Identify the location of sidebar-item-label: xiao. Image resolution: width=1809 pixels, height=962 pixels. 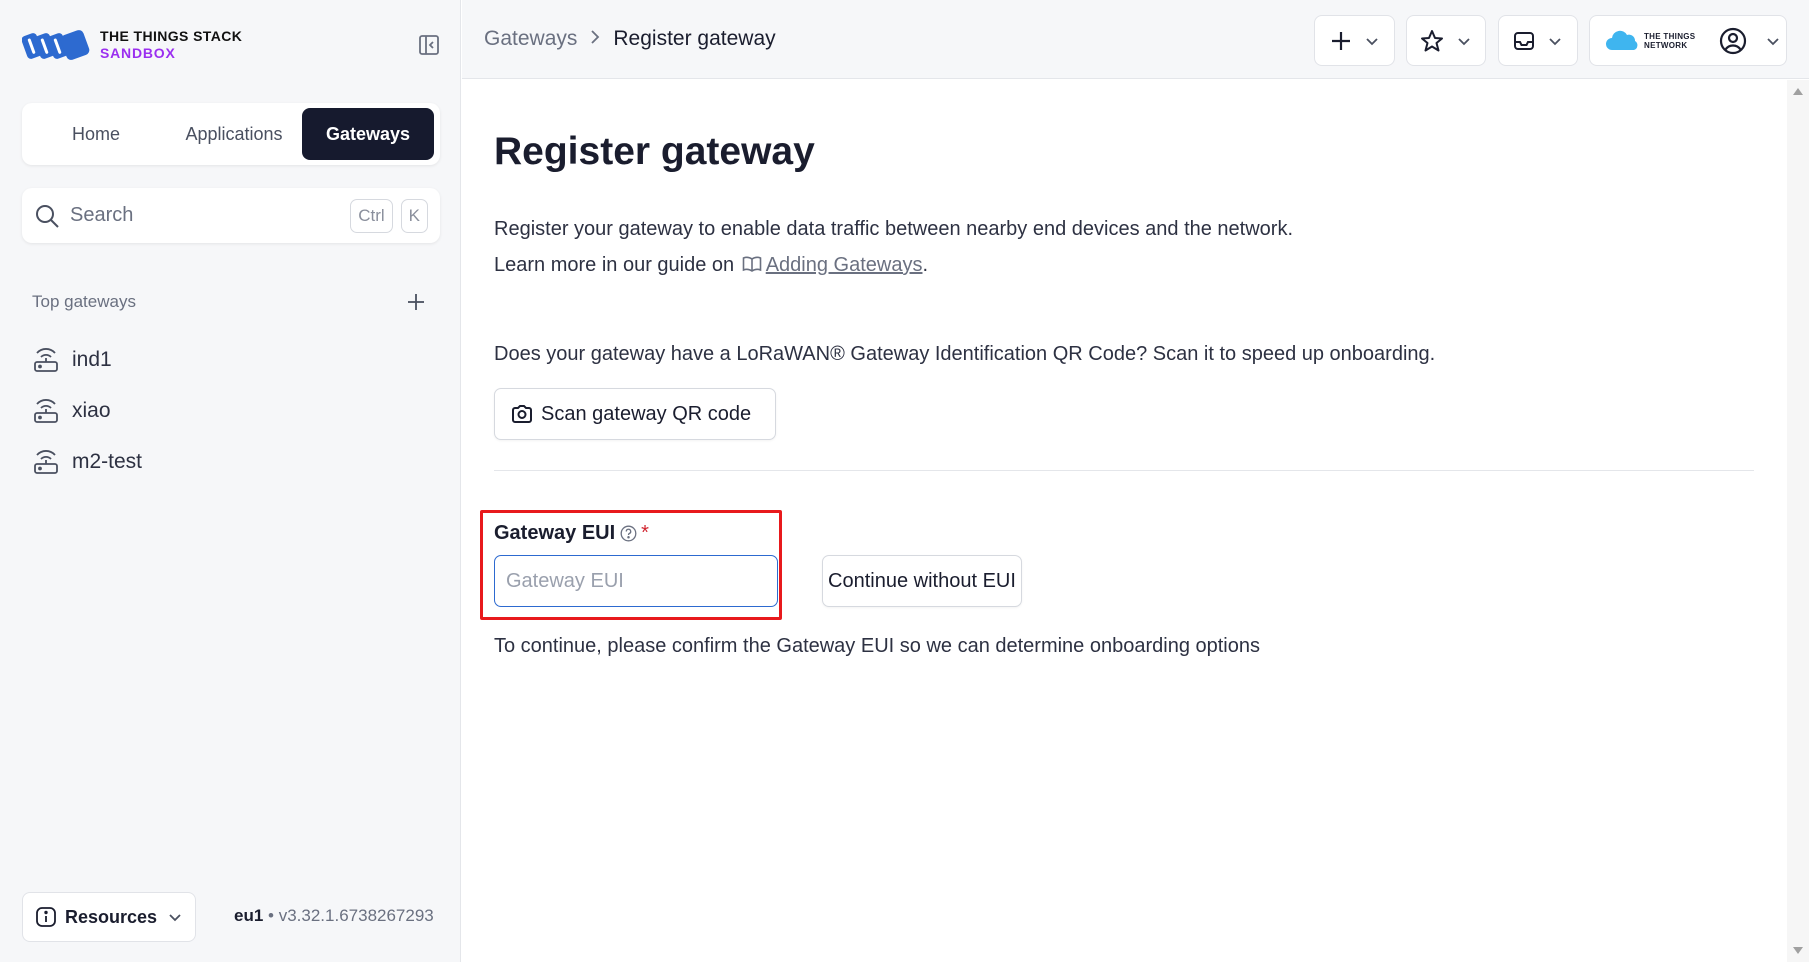
(91, 410).